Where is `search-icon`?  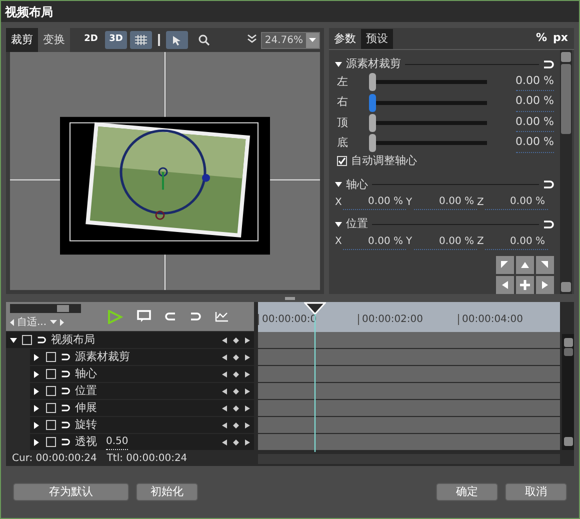 search-icon is located at coordinates (204, 40).